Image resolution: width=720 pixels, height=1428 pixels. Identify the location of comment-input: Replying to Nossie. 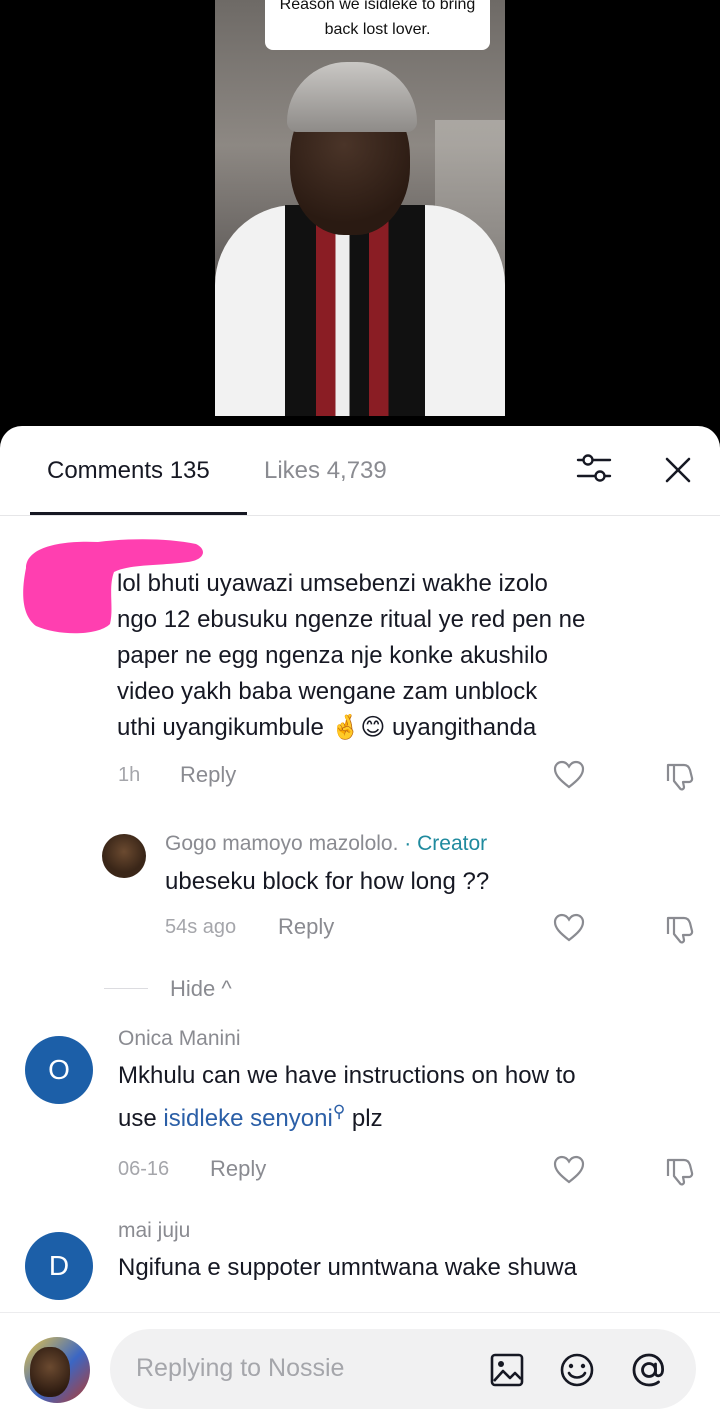
(403, 1369).